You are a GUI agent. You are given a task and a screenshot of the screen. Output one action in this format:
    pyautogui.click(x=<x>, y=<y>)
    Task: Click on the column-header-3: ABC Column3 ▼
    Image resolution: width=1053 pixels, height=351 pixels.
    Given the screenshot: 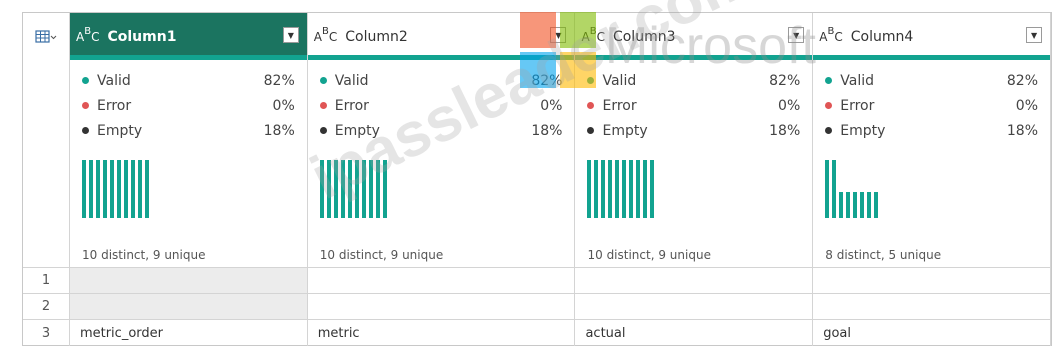 What is the action you would take?
    pyautogui.click(x=694, y=36)
    